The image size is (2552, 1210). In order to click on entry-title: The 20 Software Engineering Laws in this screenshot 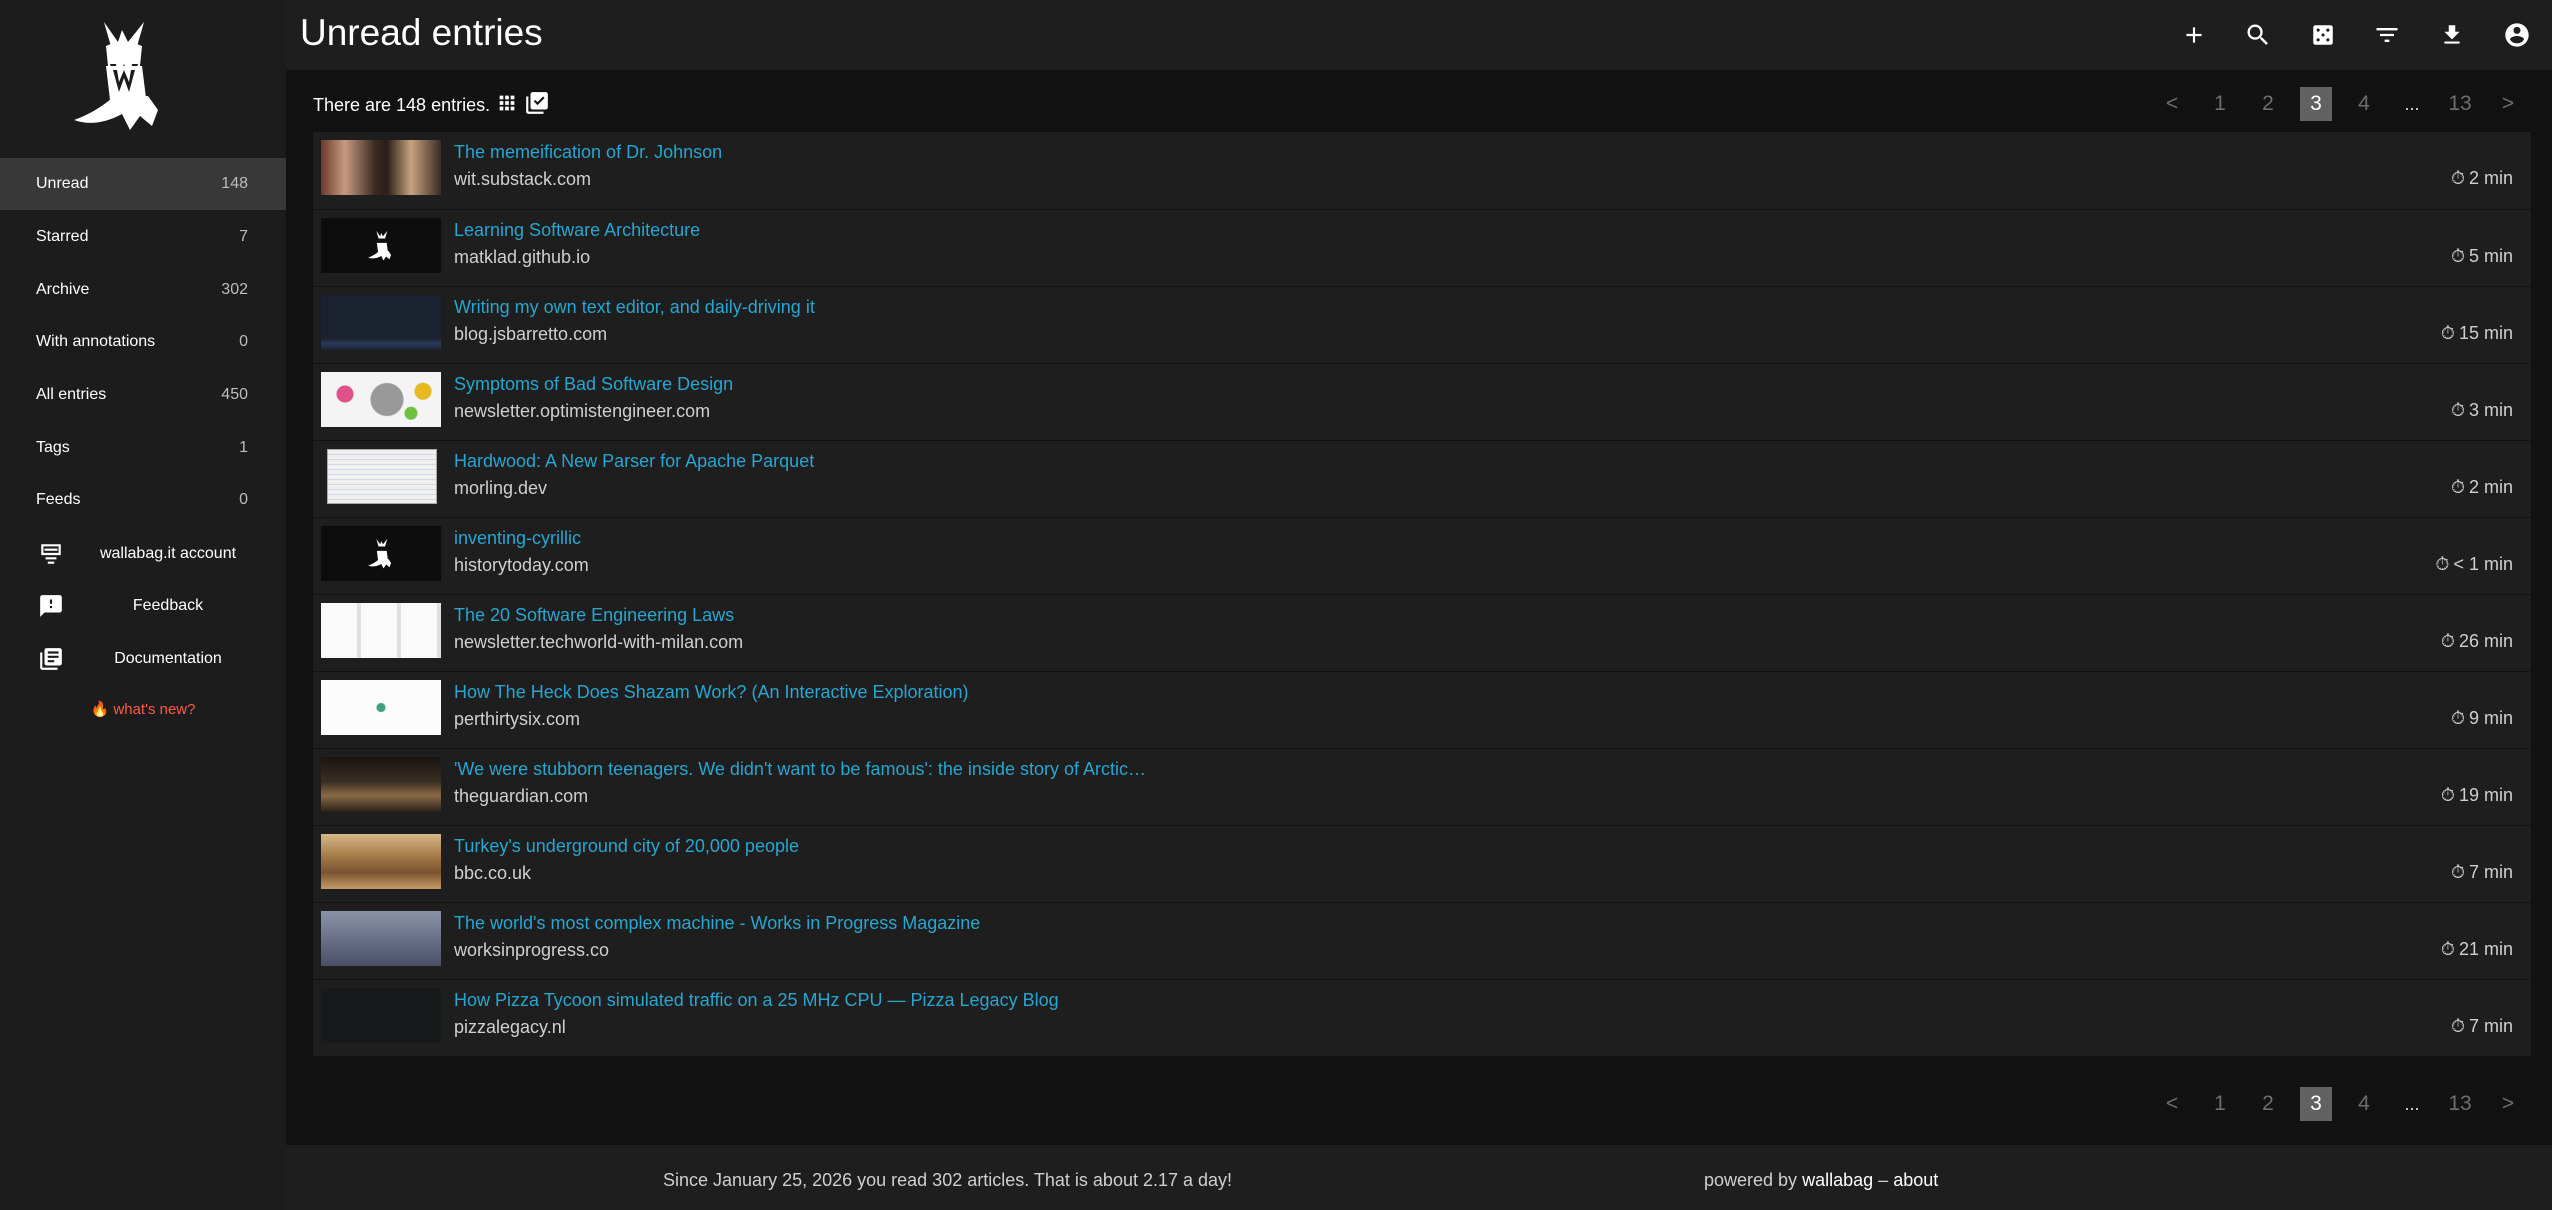, I will do `click(594, 615)`.